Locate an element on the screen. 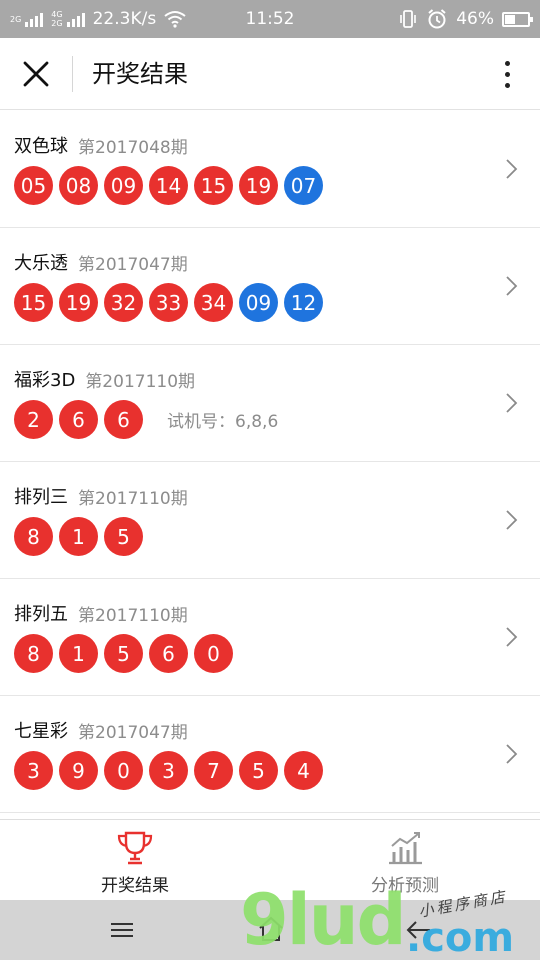 The height and width of the screenshot is (960, 540). more-vertical-icon is located at coordinates (507, 74).